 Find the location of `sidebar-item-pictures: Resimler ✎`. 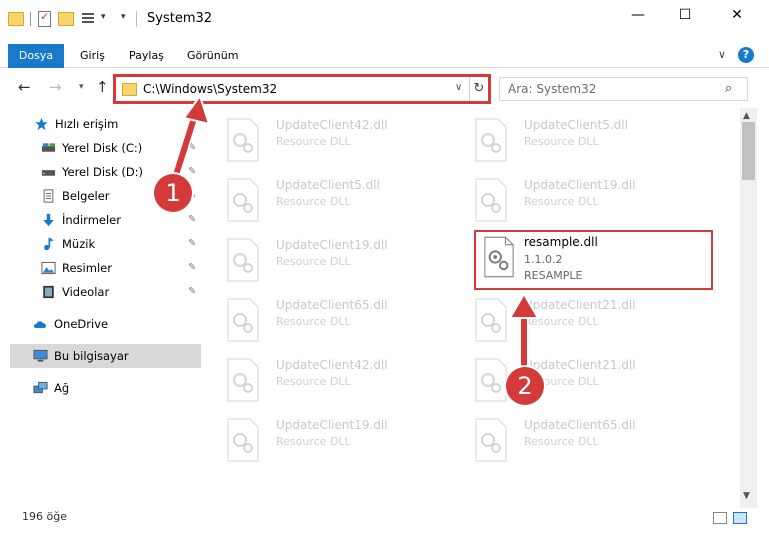

sidebar-item-pictures: Resimler ✎ is located at coordinates (105, 268).